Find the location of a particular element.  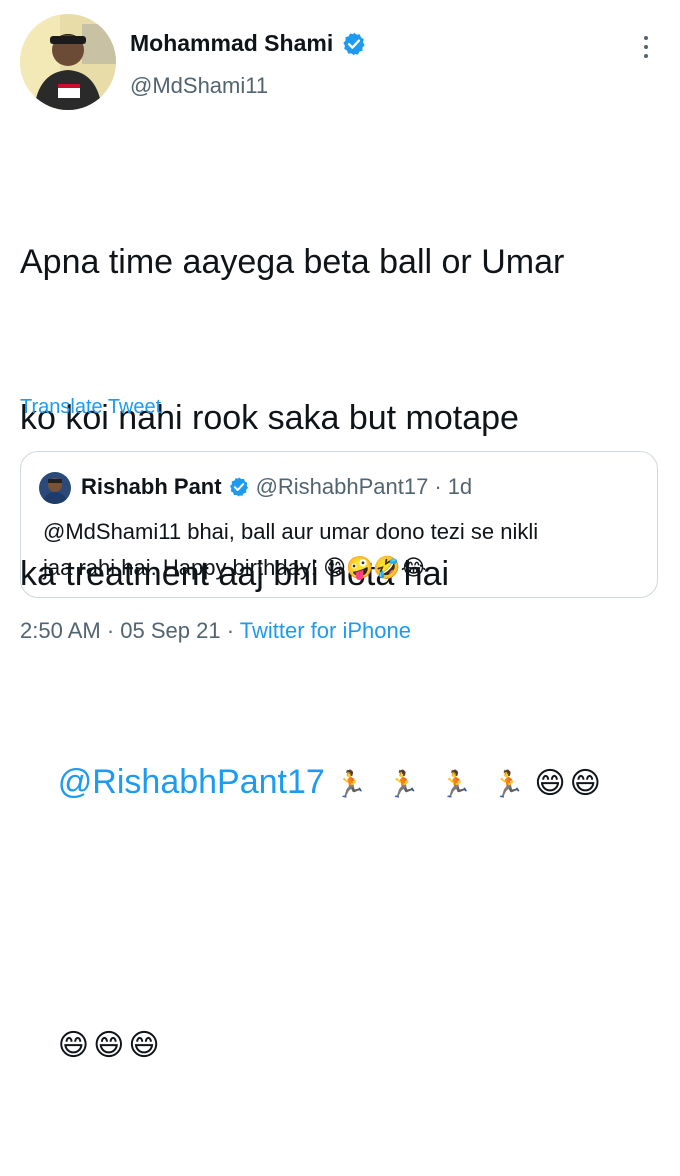

quote-author-name: Rishabh Pant is located at coordinates (151, 487).